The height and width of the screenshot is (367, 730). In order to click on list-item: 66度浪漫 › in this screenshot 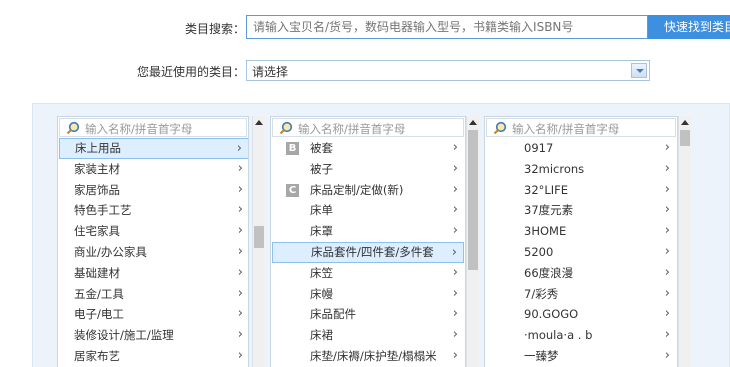, I will do `click(581, 273)`.